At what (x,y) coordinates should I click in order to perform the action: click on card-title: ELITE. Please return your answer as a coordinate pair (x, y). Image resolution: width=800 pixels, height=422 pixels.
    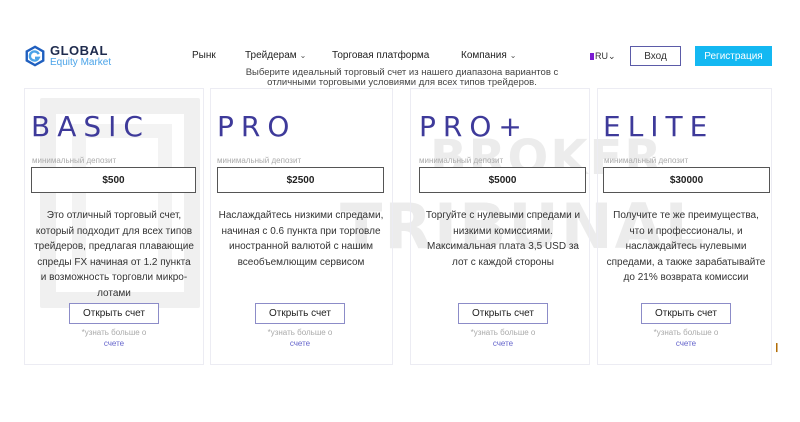
    Looking at the image, I should click on (659, 126).